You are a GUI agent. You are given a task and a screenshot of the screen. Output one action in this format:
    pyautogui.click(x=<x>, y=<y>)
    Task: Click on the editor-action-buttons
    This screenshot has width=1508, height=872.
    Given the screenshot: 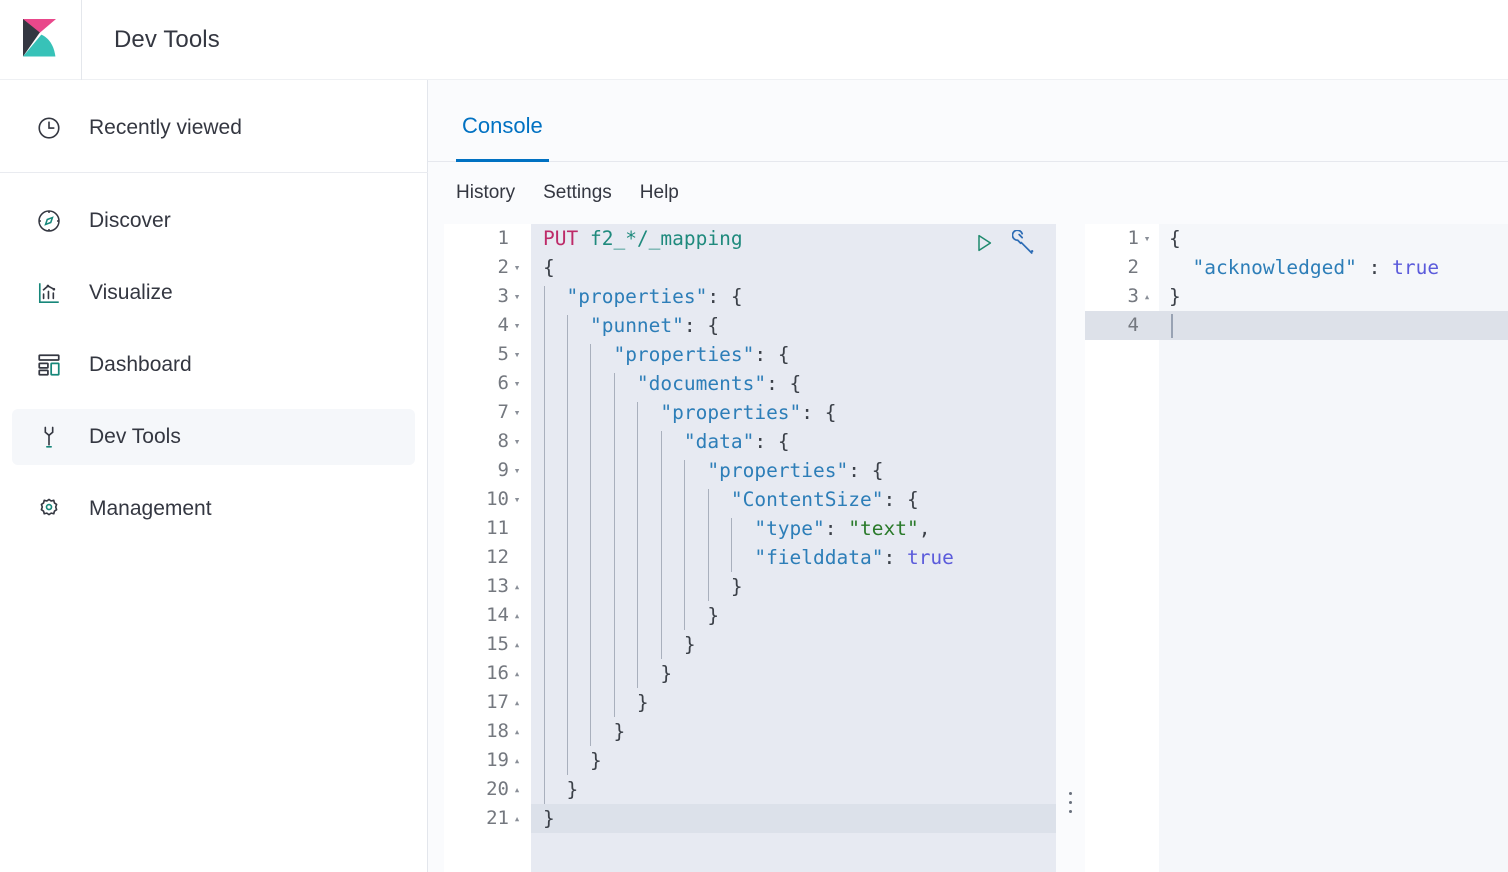 What is the action you would take?
    pyautogui.click(x=1005, y=245)
    